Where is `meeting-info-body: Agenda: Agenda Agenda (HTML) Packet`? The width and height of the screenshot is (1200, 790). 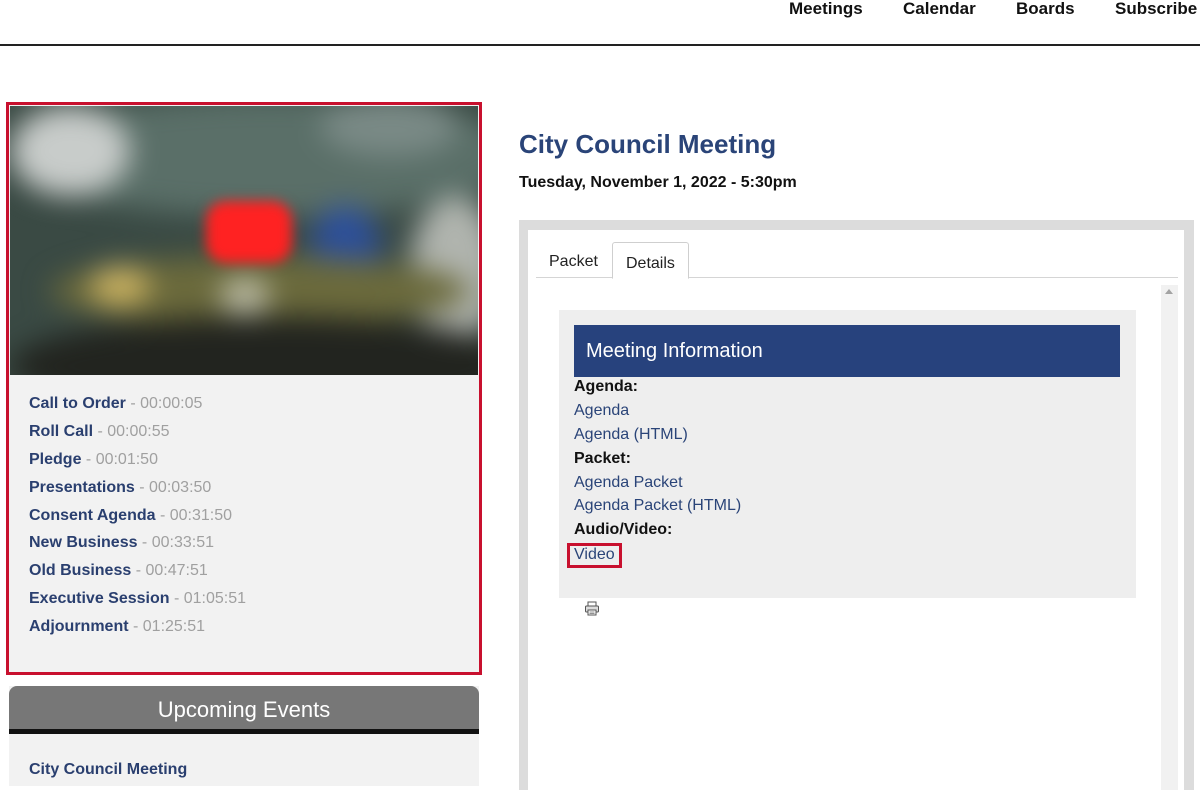 meeting-info-body: Agenda: Agenda Agenda (HTML) Packet is located at coordinates (654, 473).